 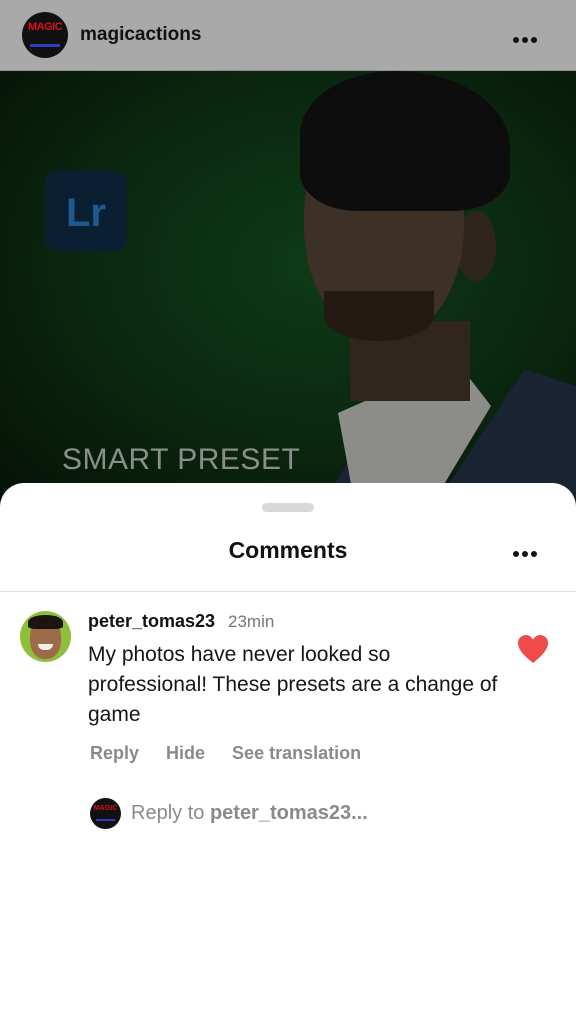 What do you see at coordinates (114, 753) in the screenshot?
I see `reply-button: Reply` at bounding box center [114, 753].